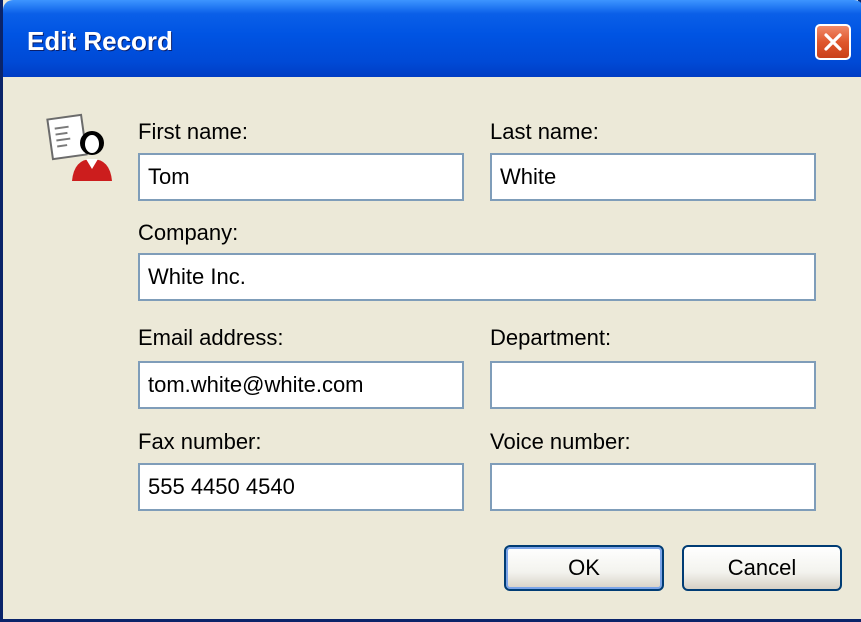  Describe the element at coordinates (79, 147) in the screenshot. I see `contact-card-icon` at that location.